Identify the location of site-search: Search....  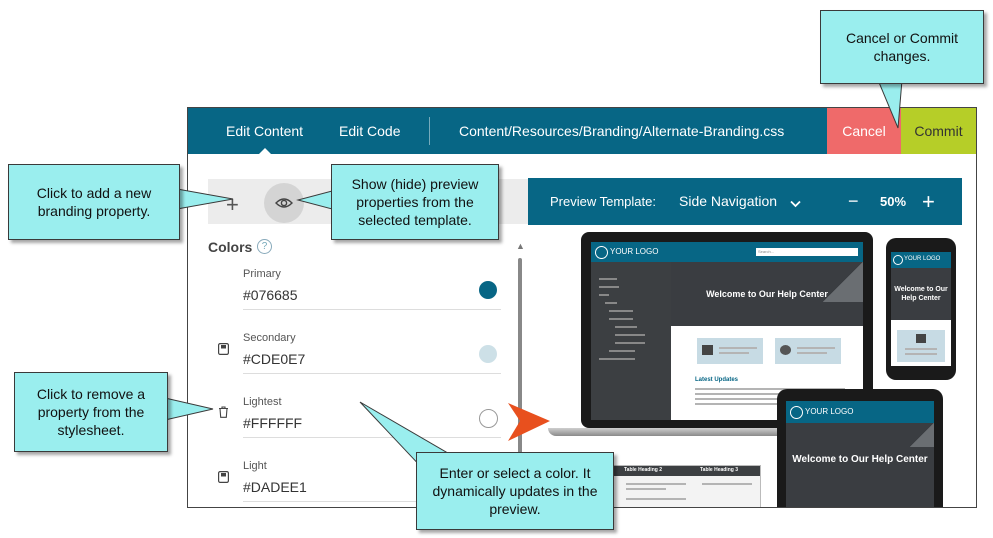
(807, 252).